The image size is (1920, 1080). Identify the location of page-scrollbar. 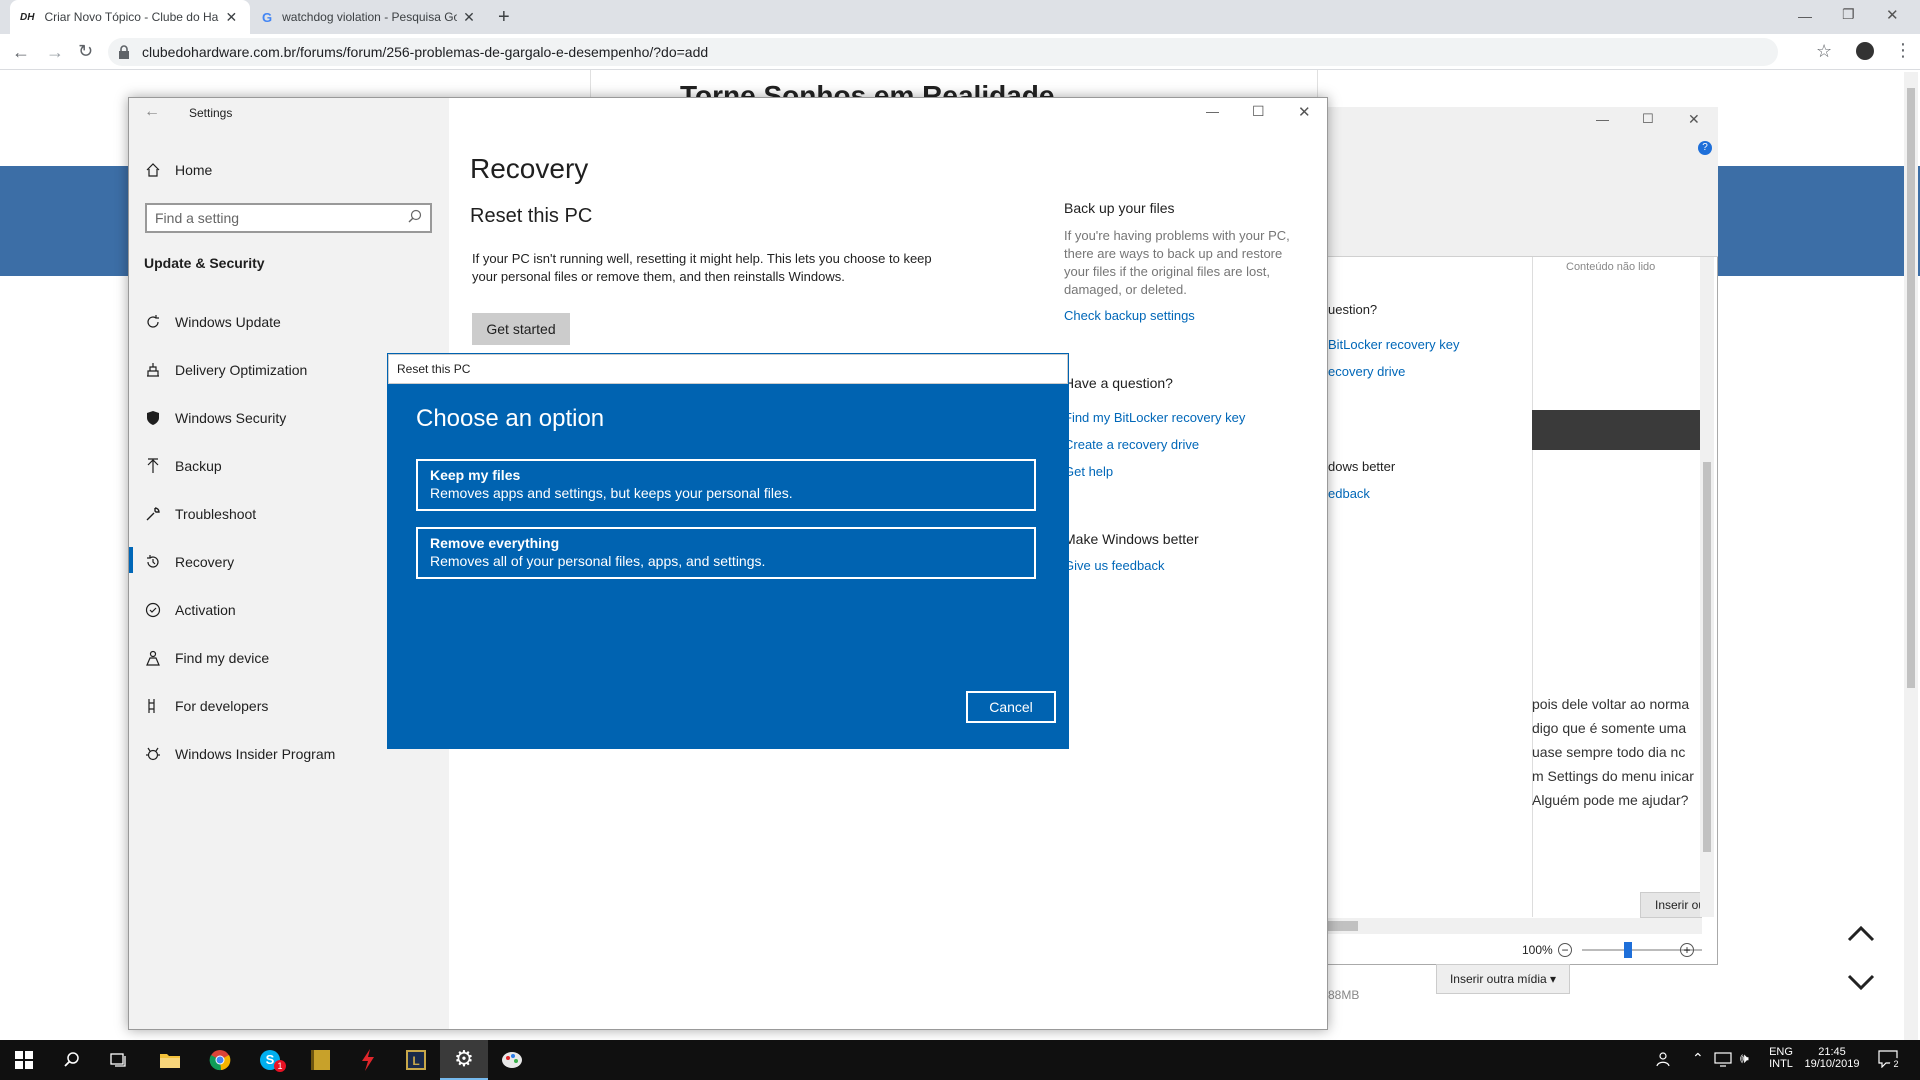
(1911, 556).